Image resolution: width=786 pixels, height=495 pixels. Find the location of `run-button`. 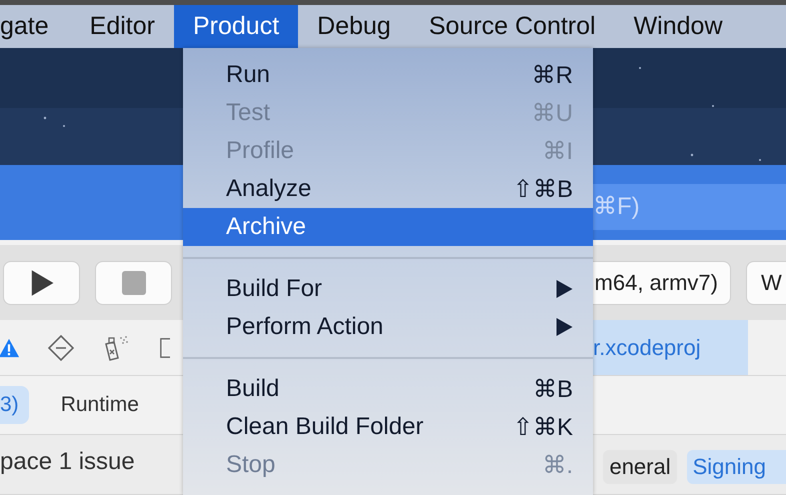

run-button is located at coordinates (41, 282).